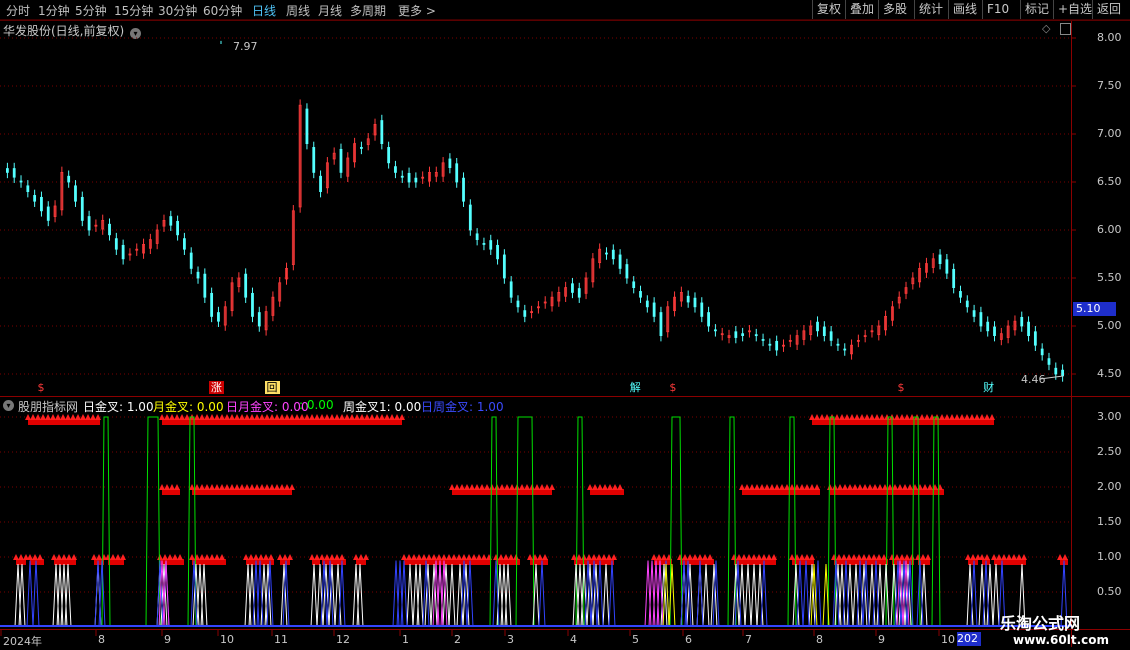 This screenshot has width=1130, height=650. Describe the element at coordinates (635, 387) in the screenshot. I see `event-marker-3: 解` at that location.